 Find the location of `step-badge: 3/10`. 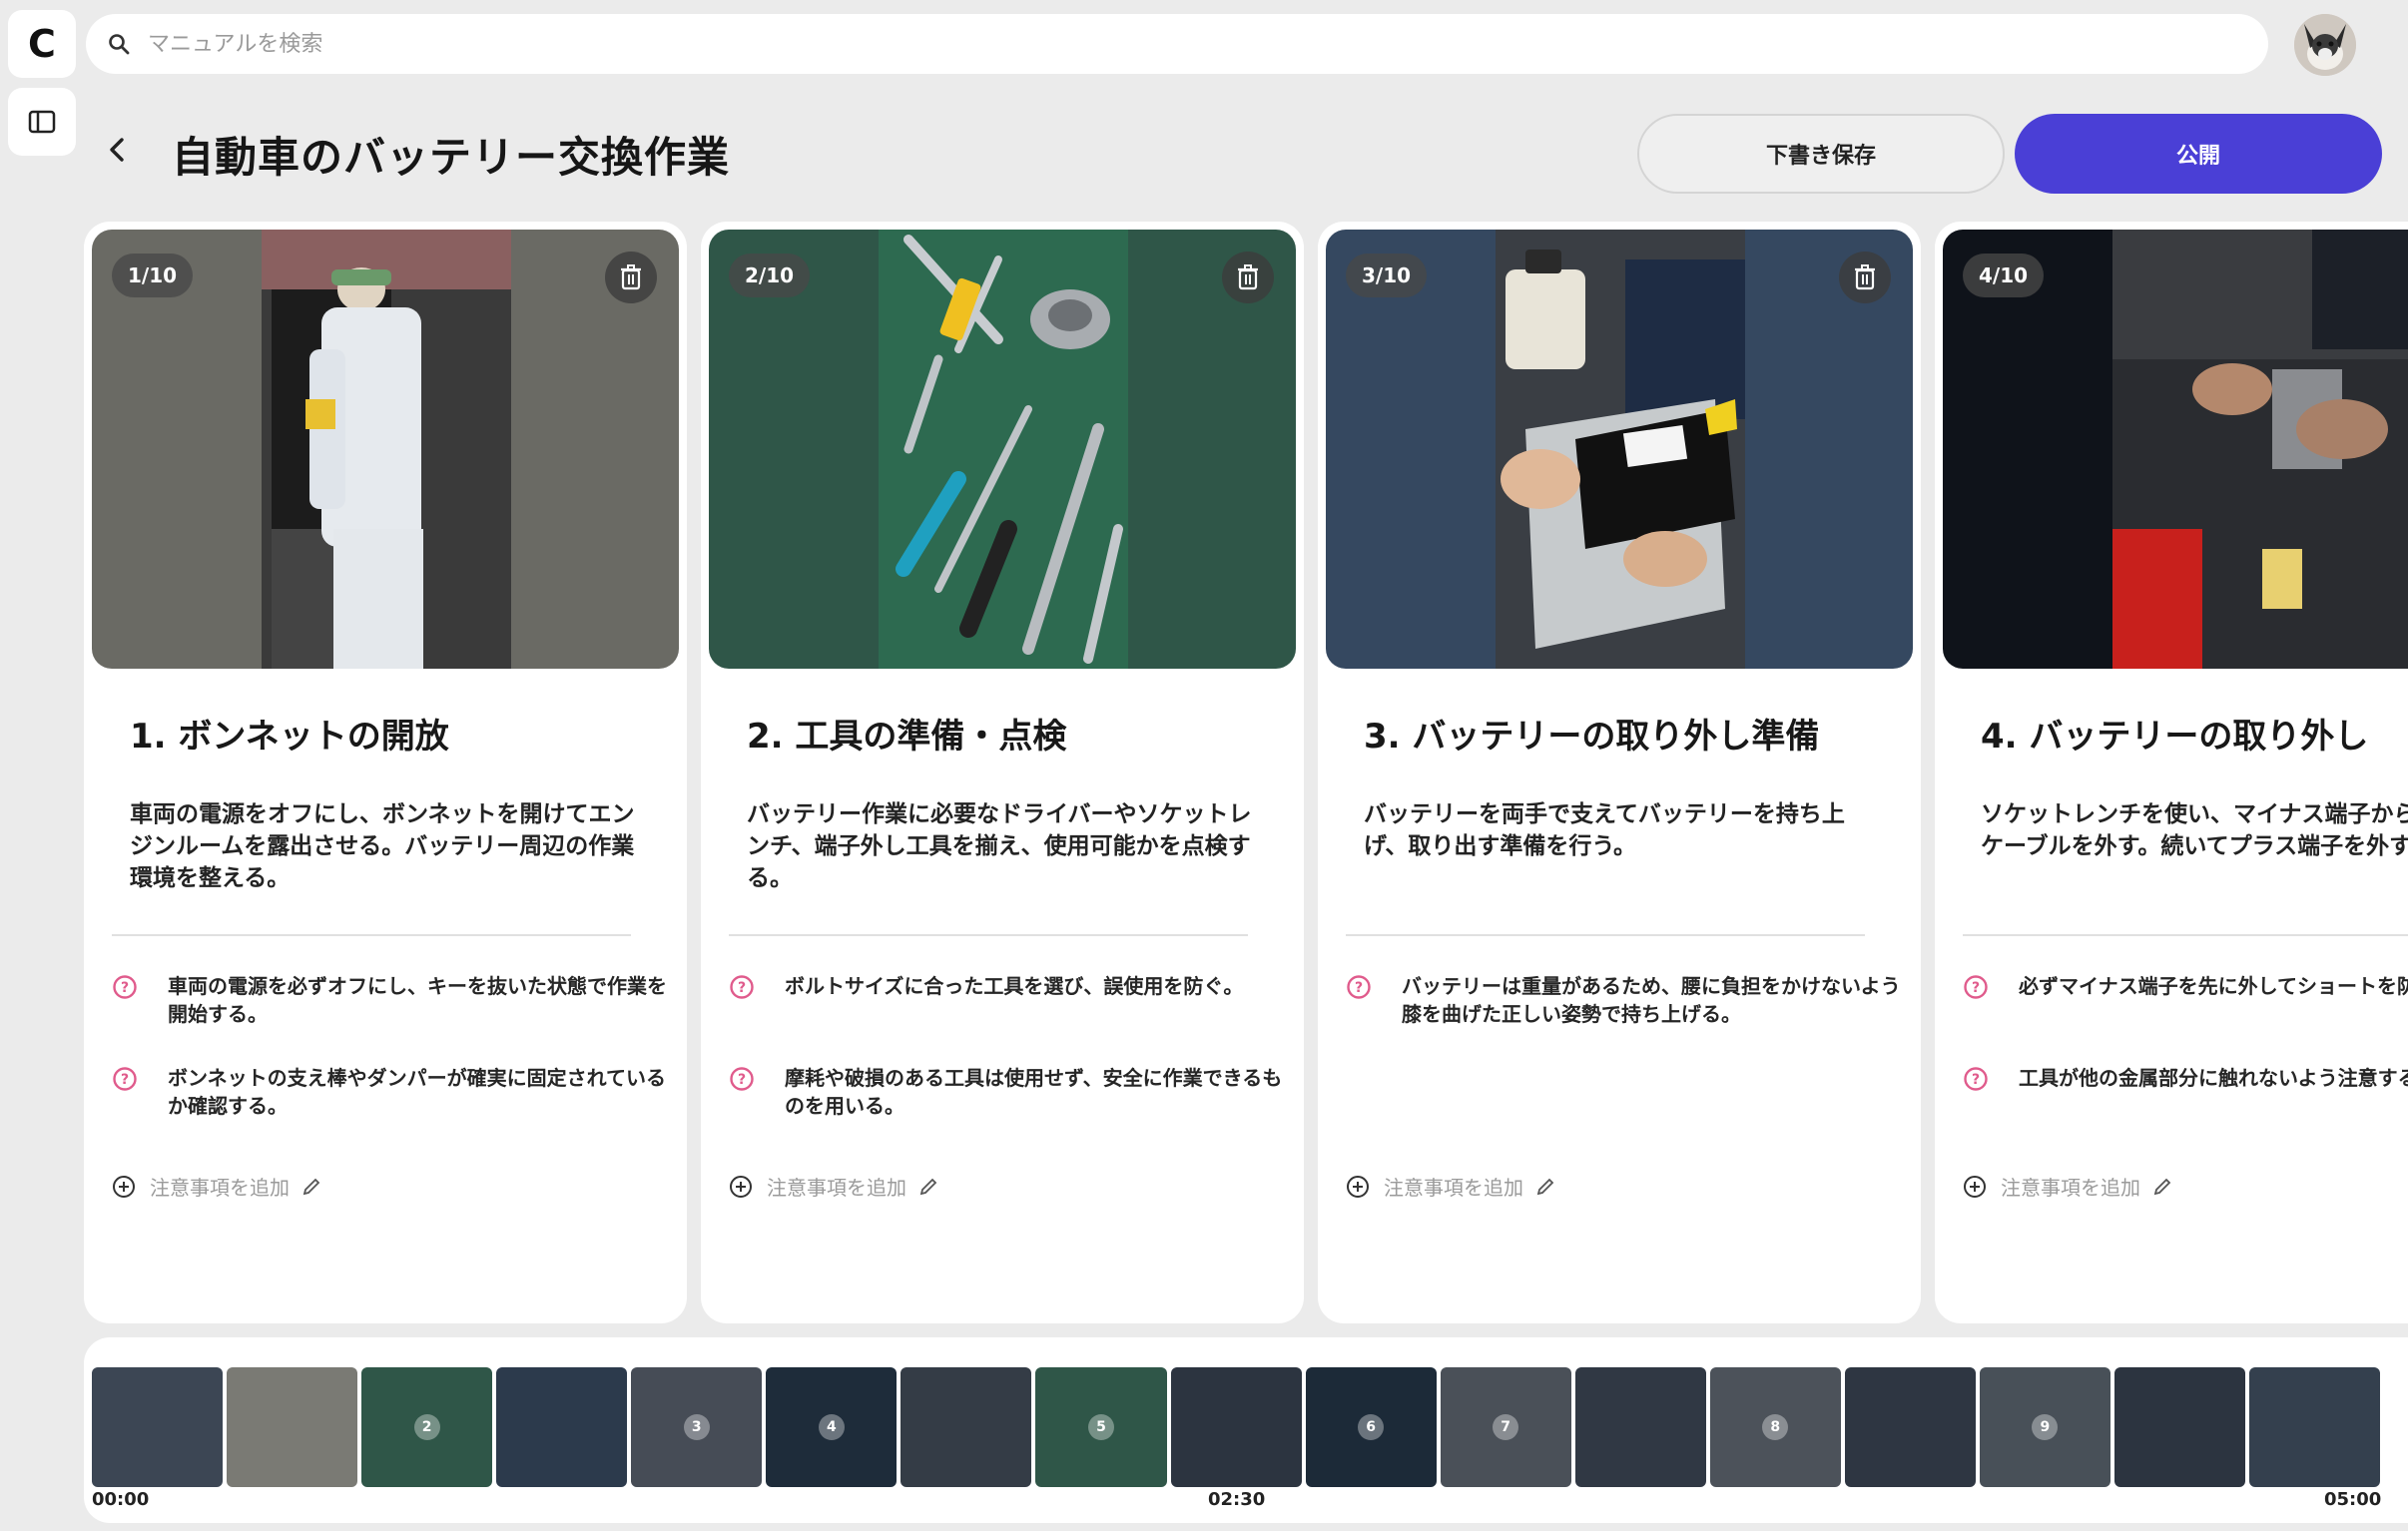

step-badge: 3/10 is located at coordinates (1387, 276).